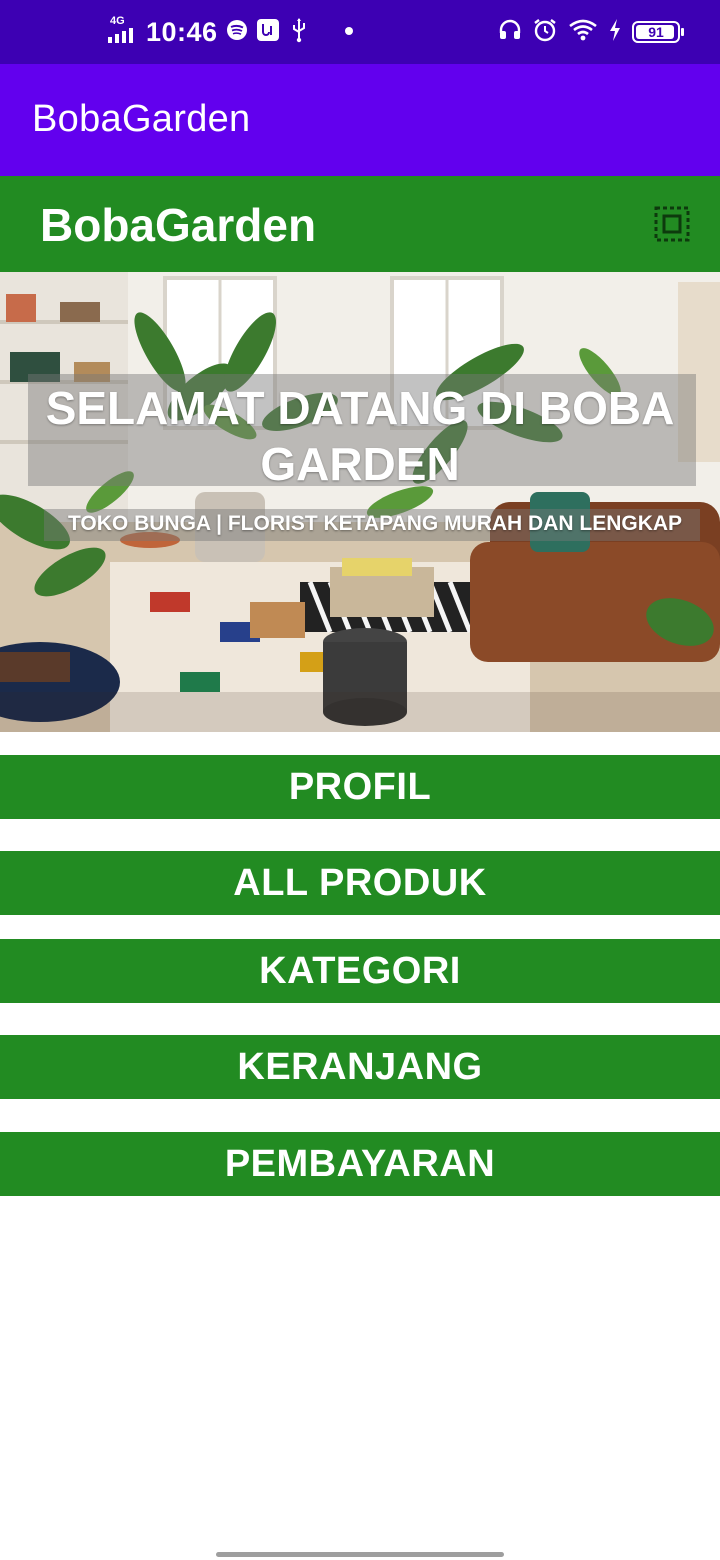  What do you see at coordinates (360, 1554) in the screenshot?
I see `home-indicator` at bounding box center [360, 1554].